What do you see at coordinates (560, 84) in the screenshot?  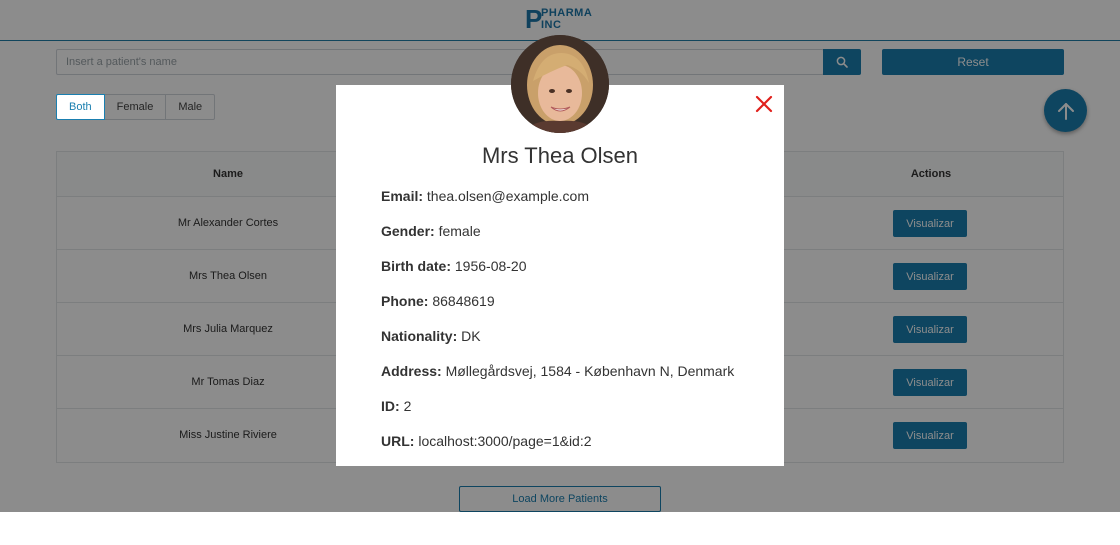 I see `patient-avatar` at bounding box center [560, 84].